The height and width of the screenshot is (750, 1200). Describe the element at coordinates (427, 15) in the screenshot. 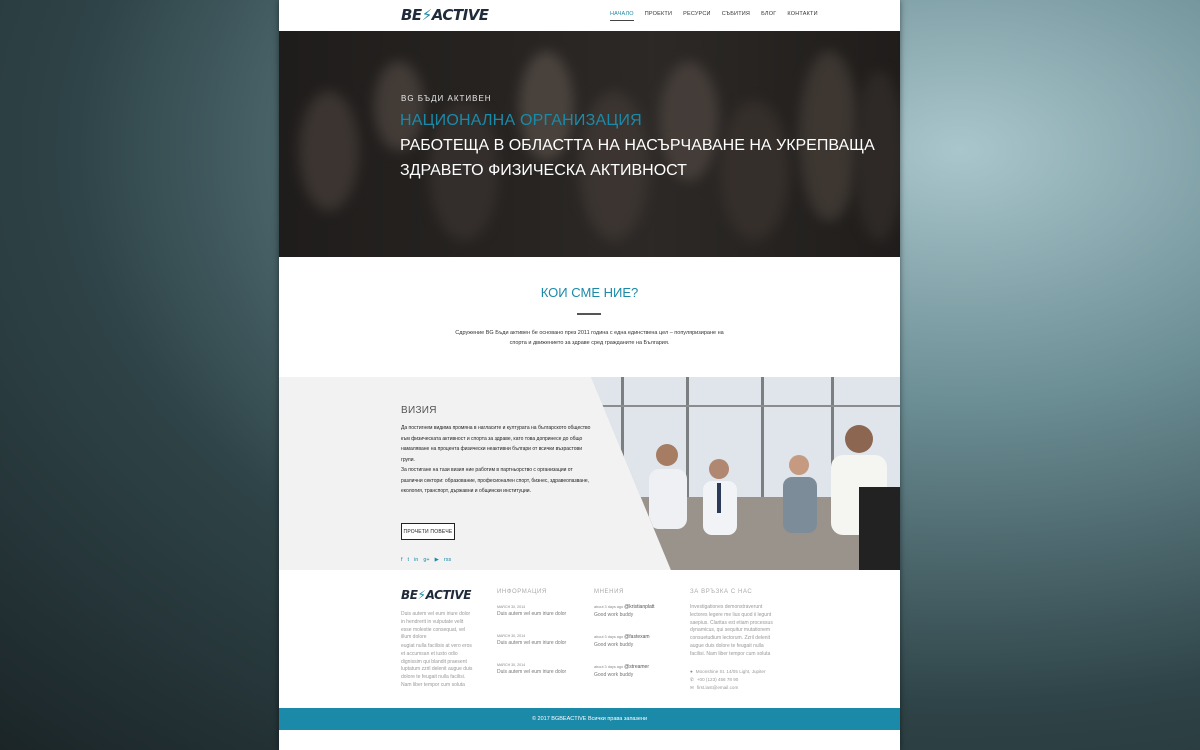

I see `logo-bolt-icon: ⚡` at that location.